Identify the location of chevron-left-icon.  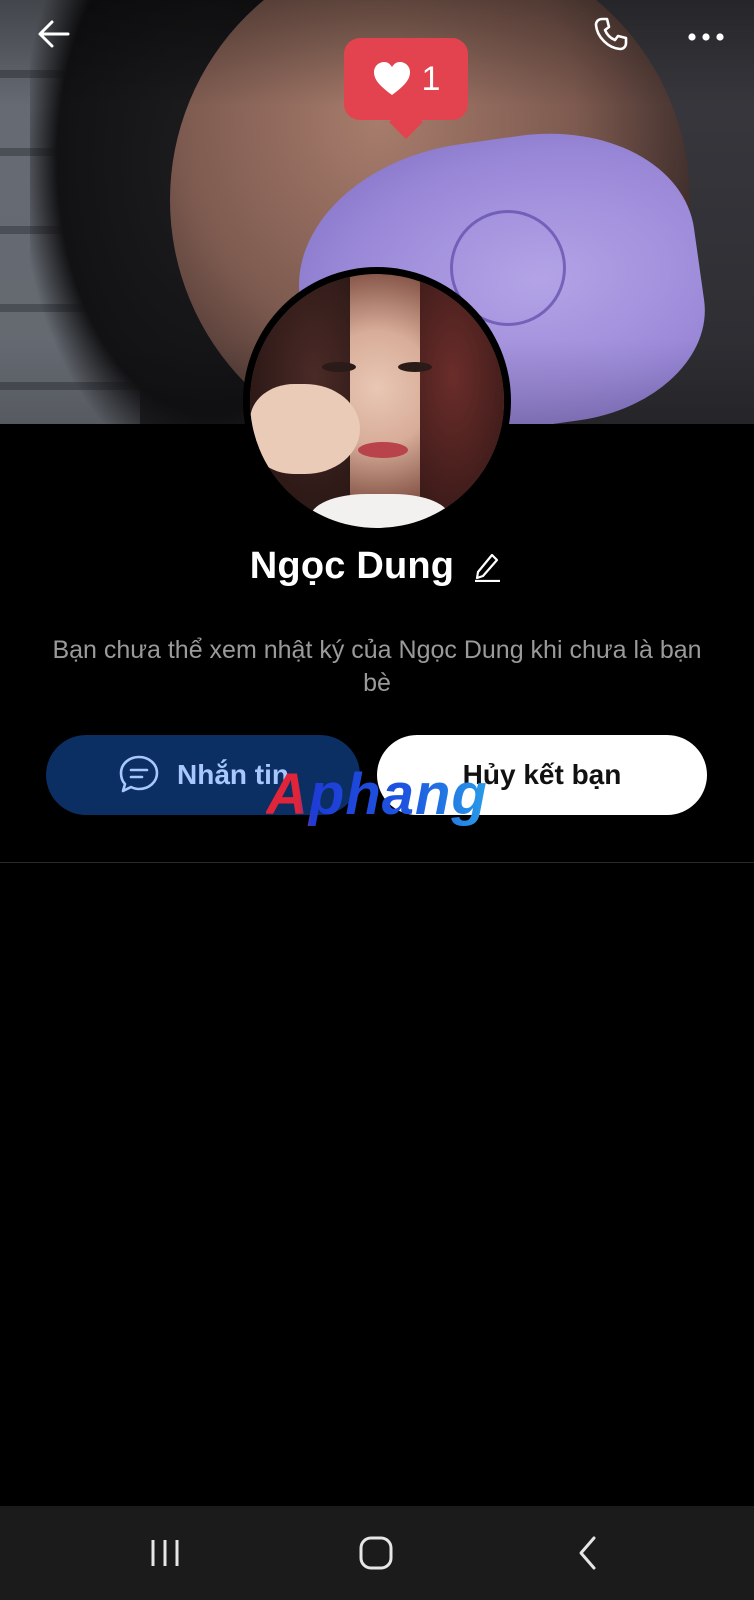
(587, 1553).